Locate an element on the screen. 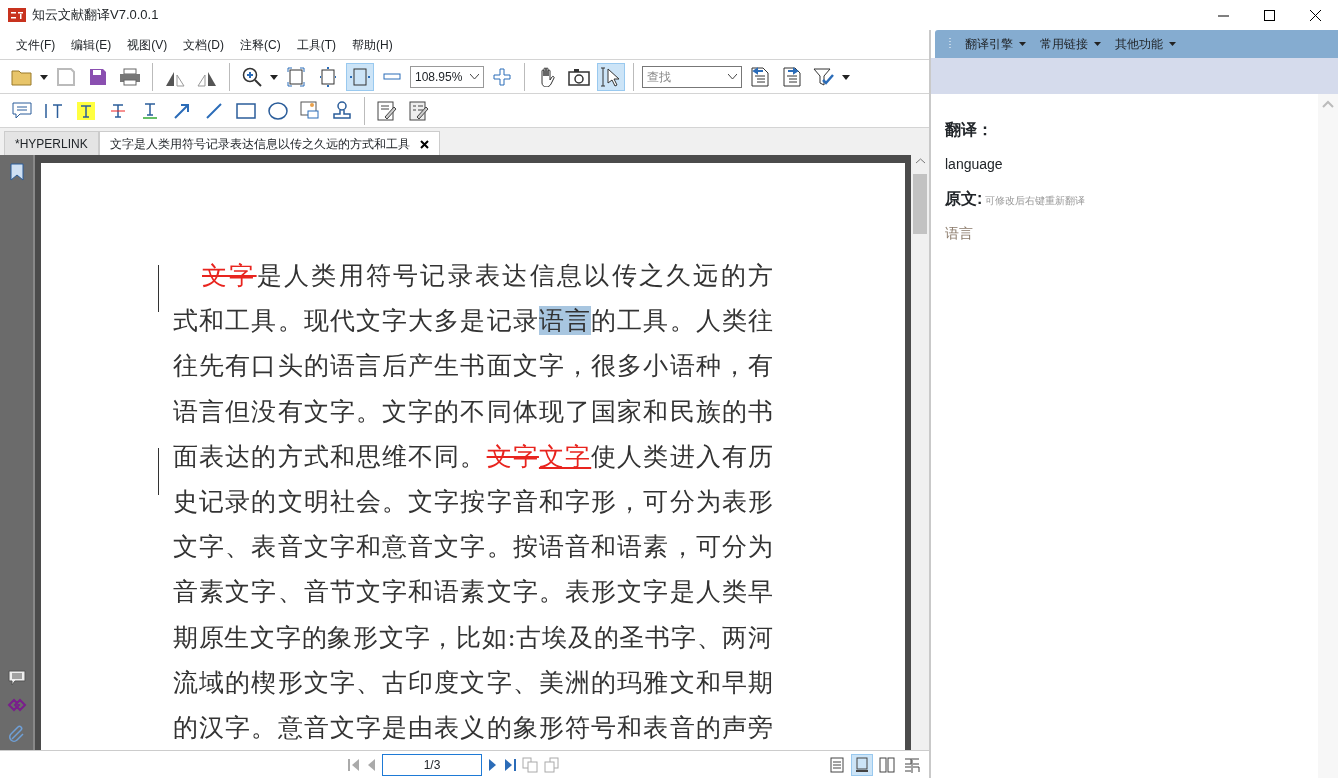 The image size is (1338, 778). text-line: 流域的楔形文字、古印度文字、美洲的玛雅文和早期 is located at coordinates (473, 682).